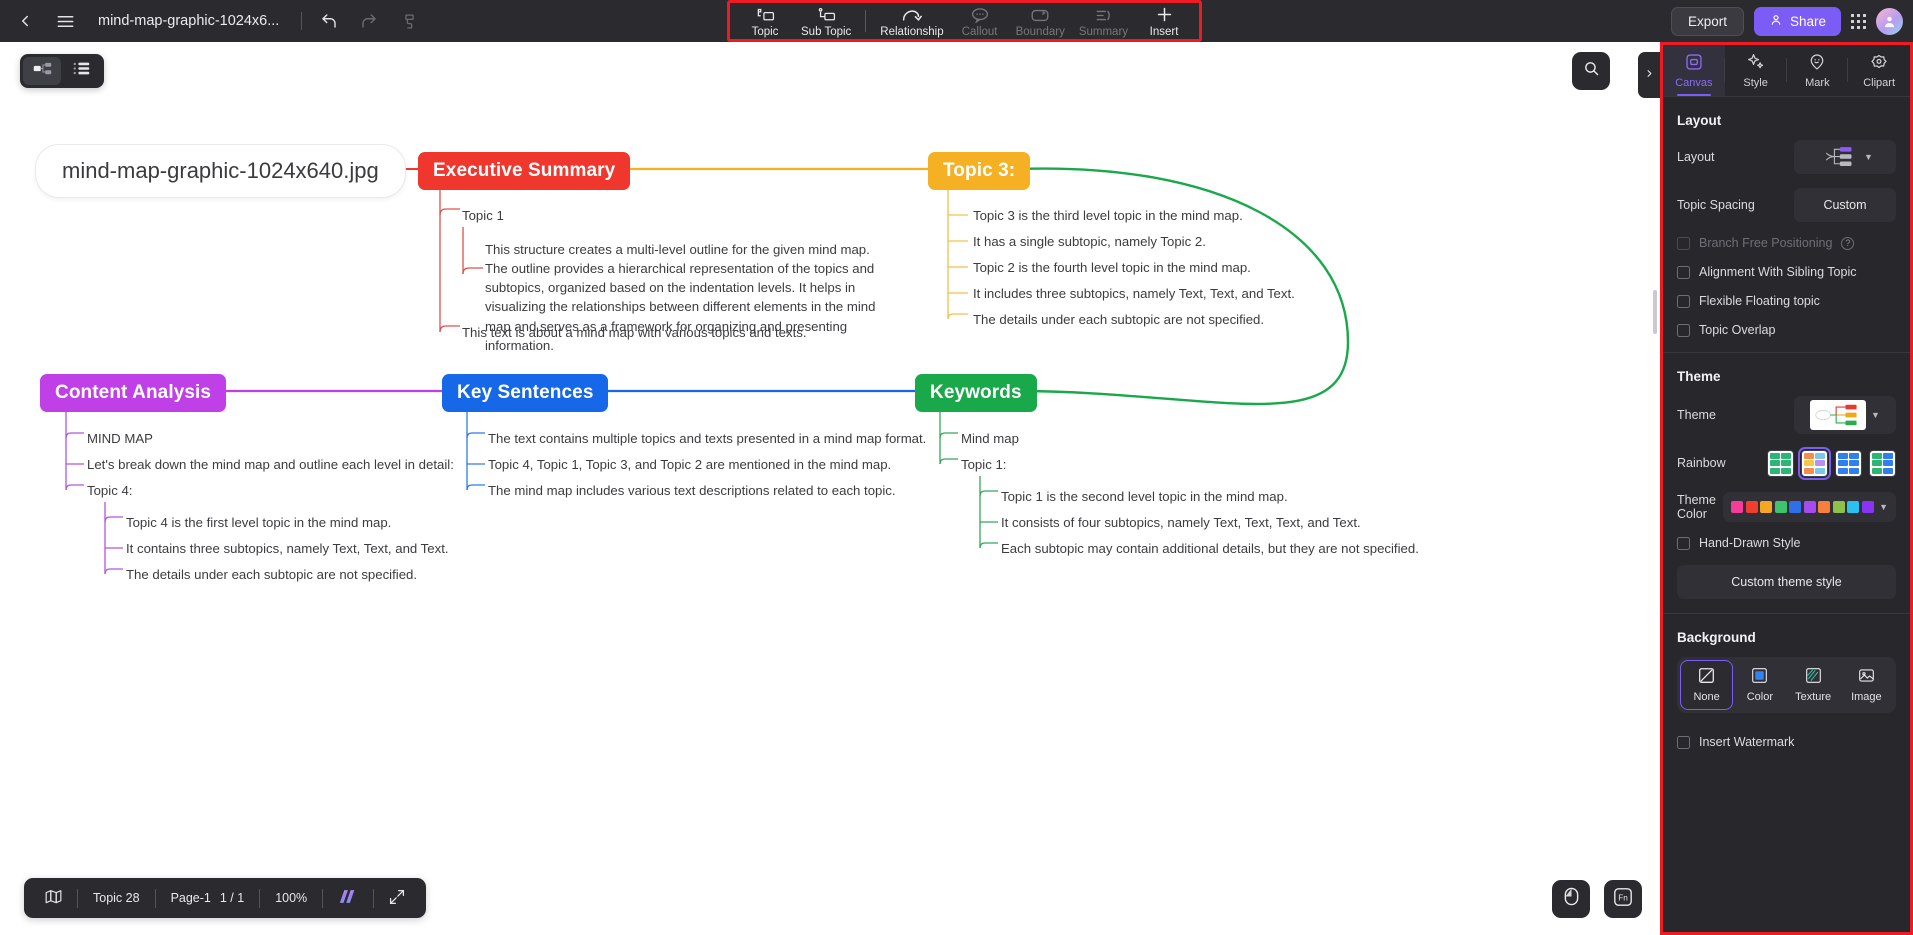 This screenshot has width=1913, height=935. What do you see at coordinates (1756, 70) in the screenshot?
I see `tab-style: Style` at bounding box center [1756, 70].